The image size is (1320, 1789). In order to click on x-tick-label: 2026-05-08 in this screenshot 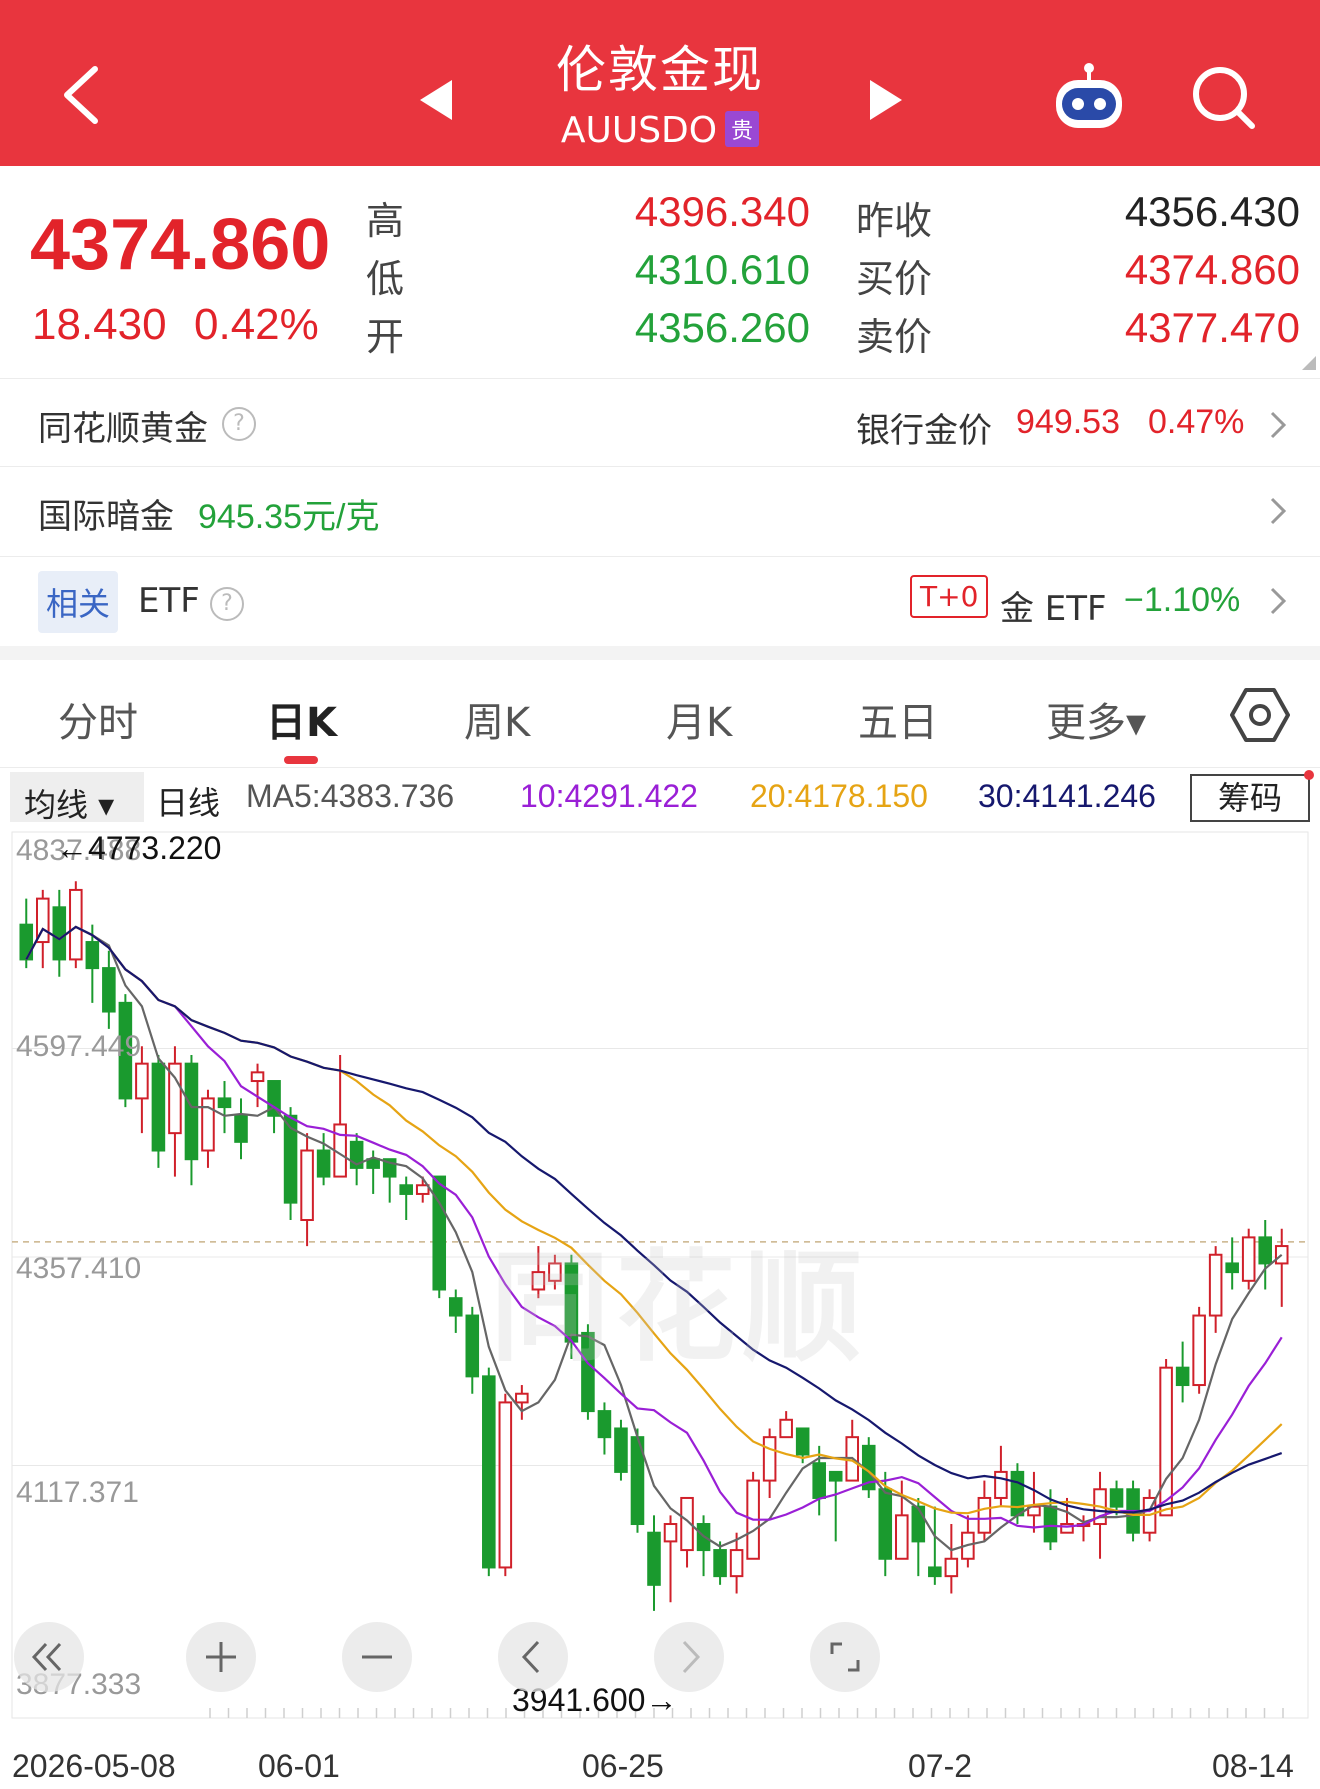, I will do `click(94, 1766)`.